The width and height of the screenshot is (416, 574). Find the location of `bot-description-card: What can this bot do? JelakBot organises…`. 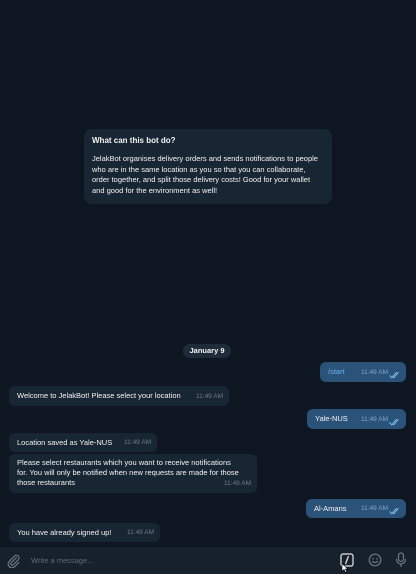

bot-description-card: What can this bot do? JelakBot organises… is located at coordinates (208, 166).